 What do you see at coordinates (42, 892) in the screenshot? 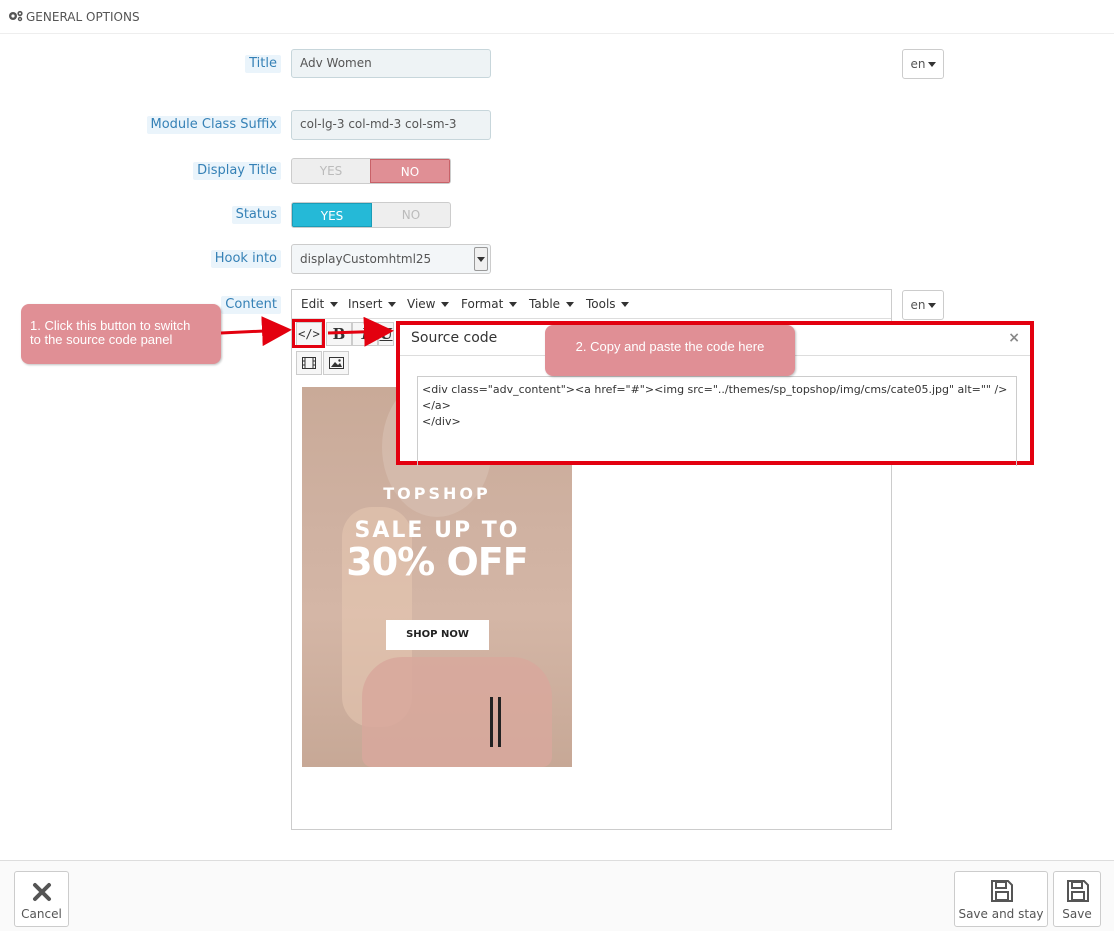
I see `close-x-icon` at bounding box center [42, 892].